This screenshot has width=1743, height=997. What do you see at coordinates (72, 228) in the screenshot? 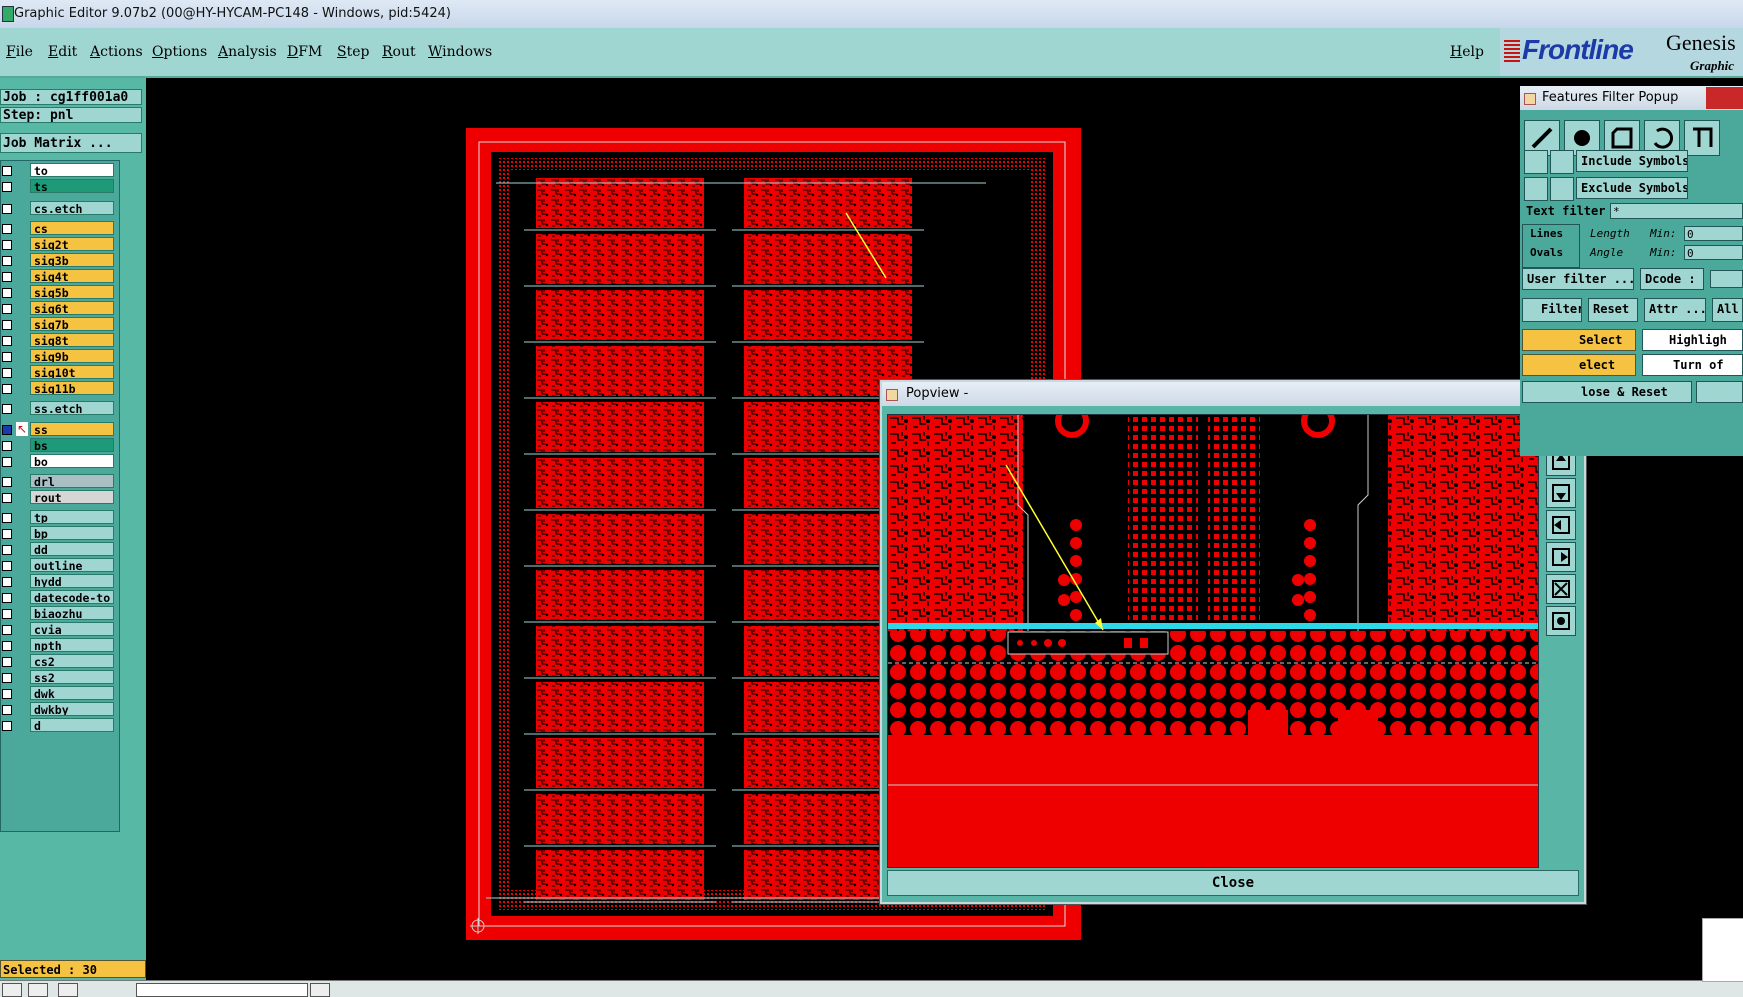
I see `layer-name: cs` at bounding box center [72, 228].